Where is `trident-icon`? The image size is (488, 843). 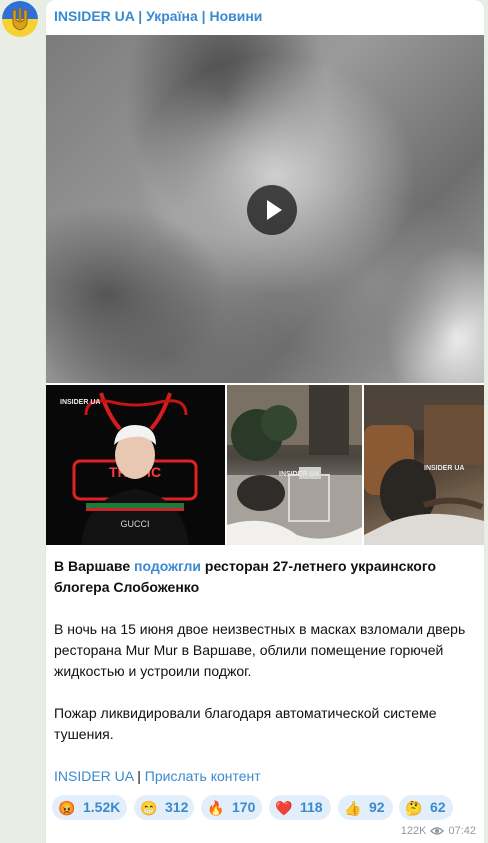 trident-icon is located at coordinates (20, 19).